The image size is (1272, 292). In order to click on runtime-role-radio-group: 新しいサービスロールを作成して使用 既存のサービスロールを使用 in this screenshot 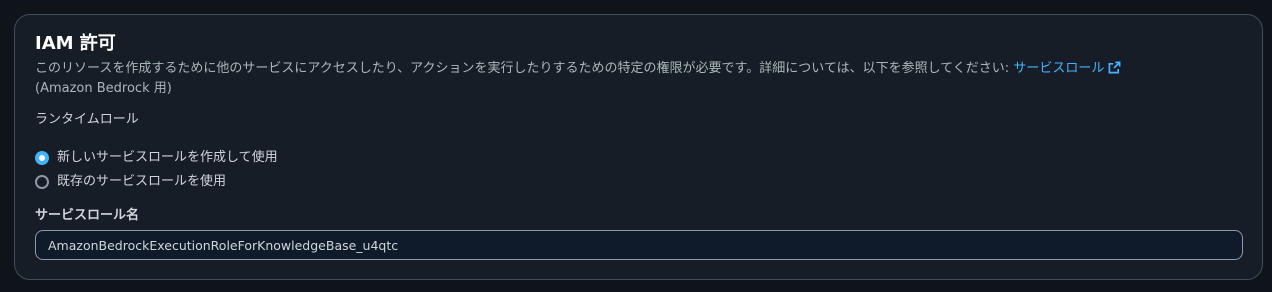, I will do `click(156, 170)`.